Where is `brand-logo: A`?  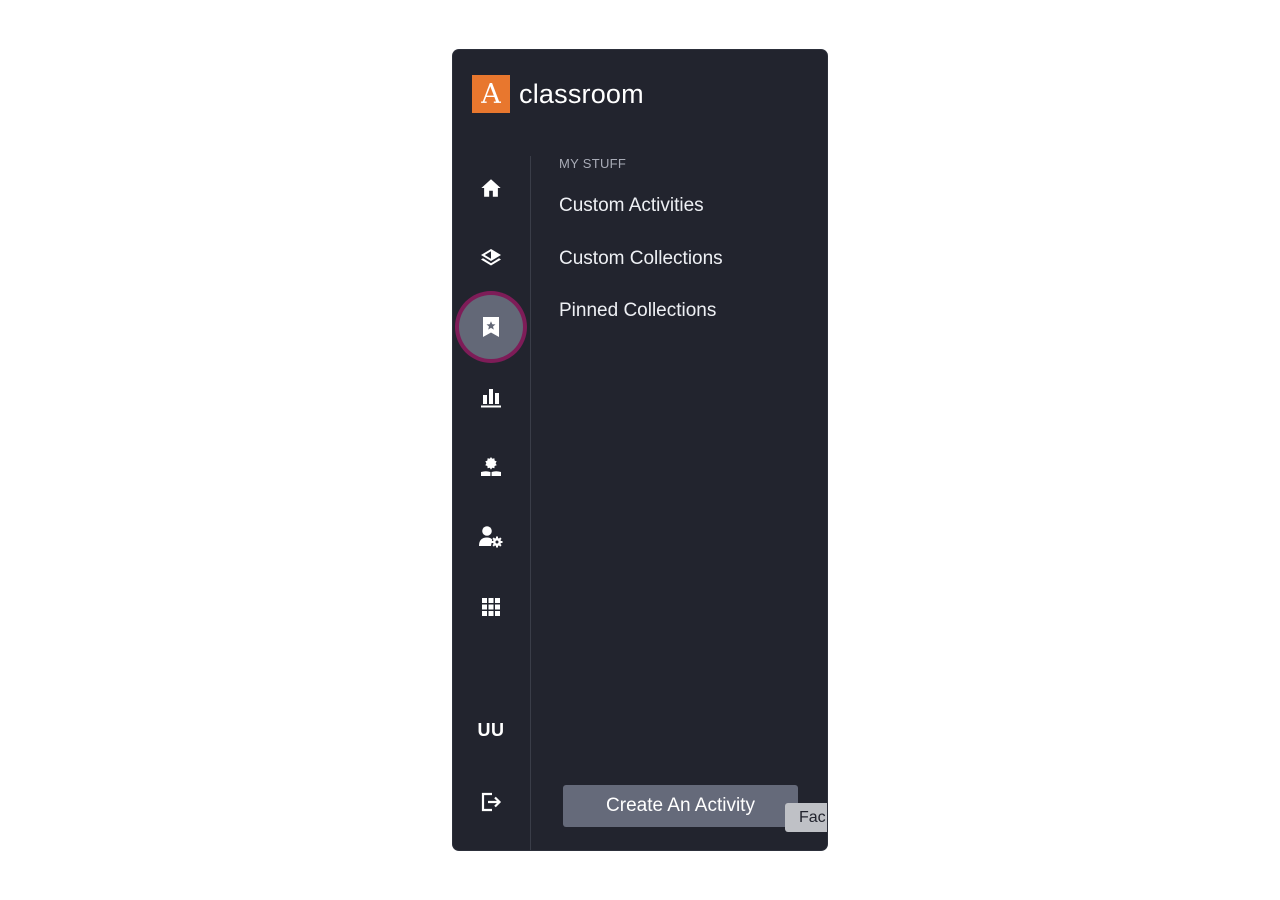 brand-logo: A is located at coordinates (491, 94).